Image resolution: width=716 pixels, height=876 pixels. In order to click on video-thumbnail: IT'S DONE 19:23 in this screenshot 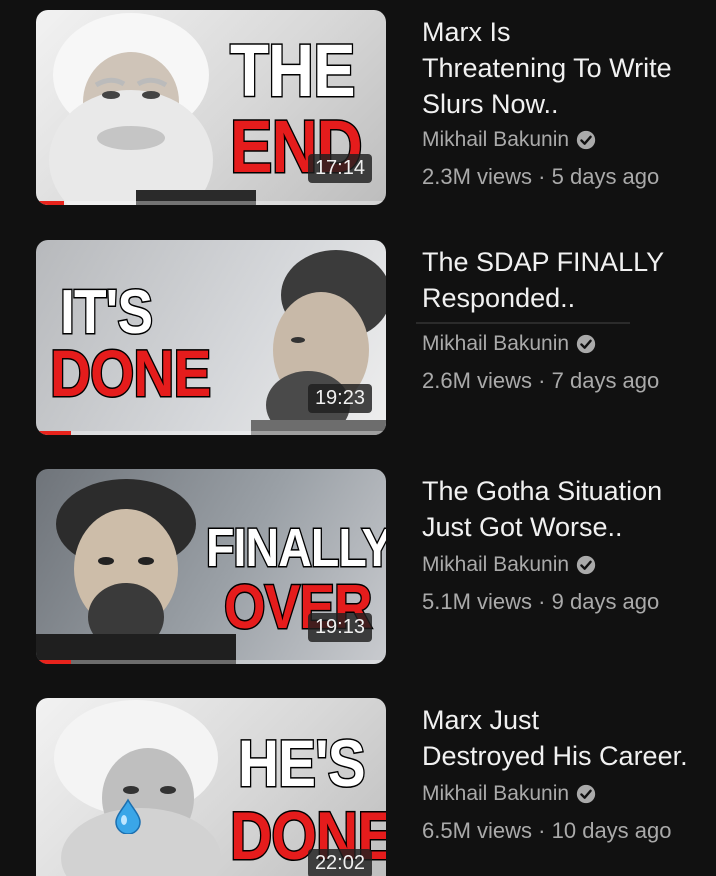, I will do `click(211, 337)`.